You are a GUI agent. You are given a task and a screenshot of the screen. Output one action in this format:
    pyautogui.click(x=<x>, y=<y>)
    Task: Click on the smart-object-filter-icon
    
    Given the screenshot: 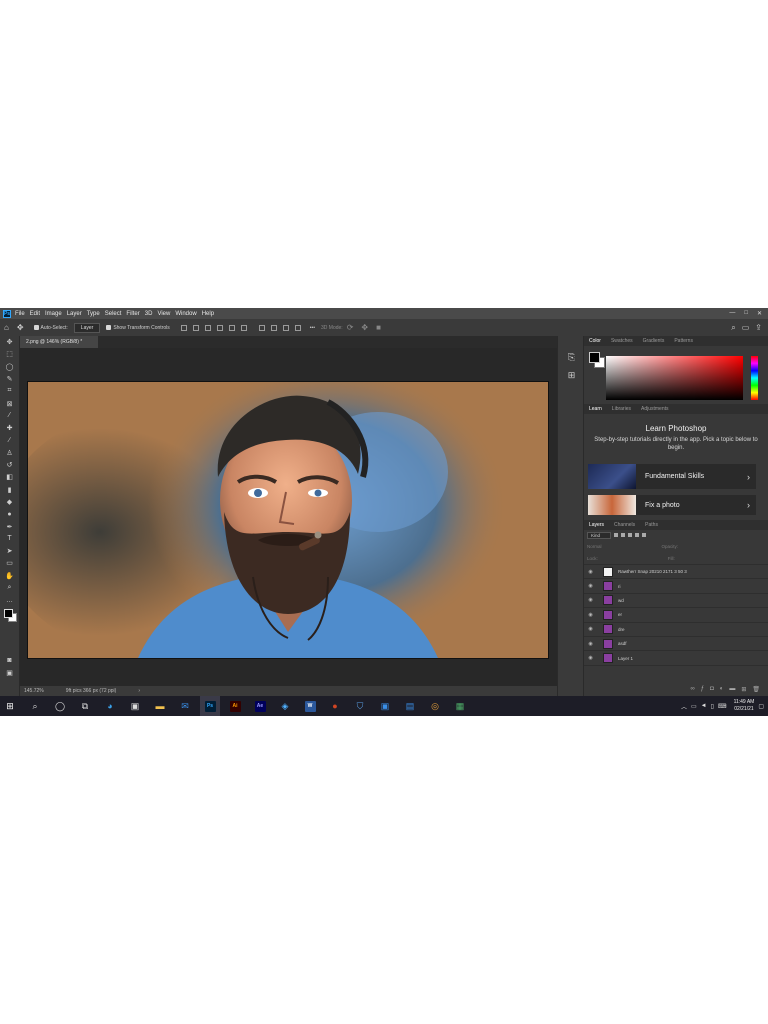 What is the action you would take?
    pyautogui.click(x=644, y=535)
    